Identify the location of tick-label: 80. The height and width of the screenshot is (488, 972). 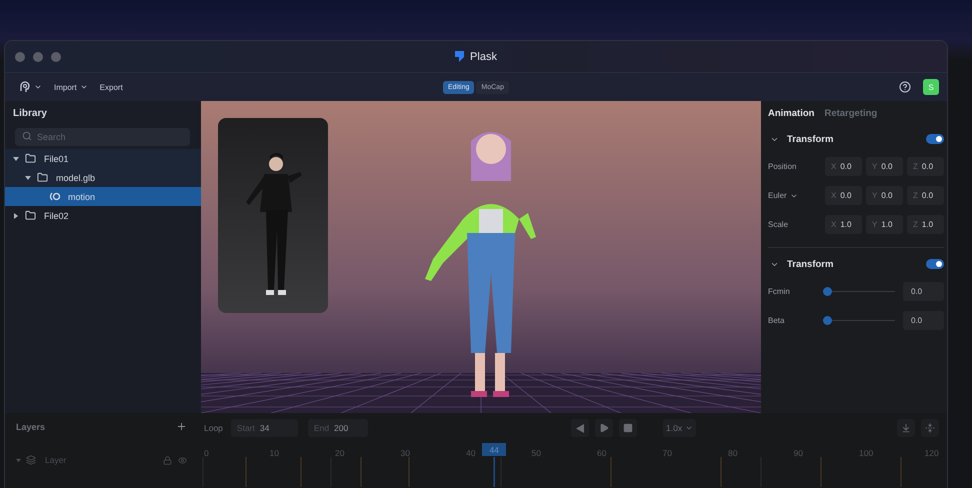
(733, 453).